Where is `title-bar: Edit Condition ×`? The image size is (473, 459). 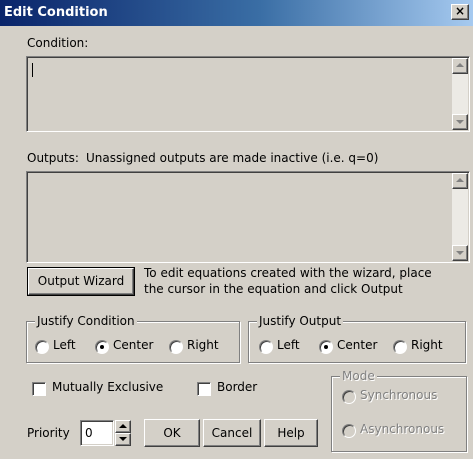 title-bar: Edit Condition × is located at coordinates (236, 13).